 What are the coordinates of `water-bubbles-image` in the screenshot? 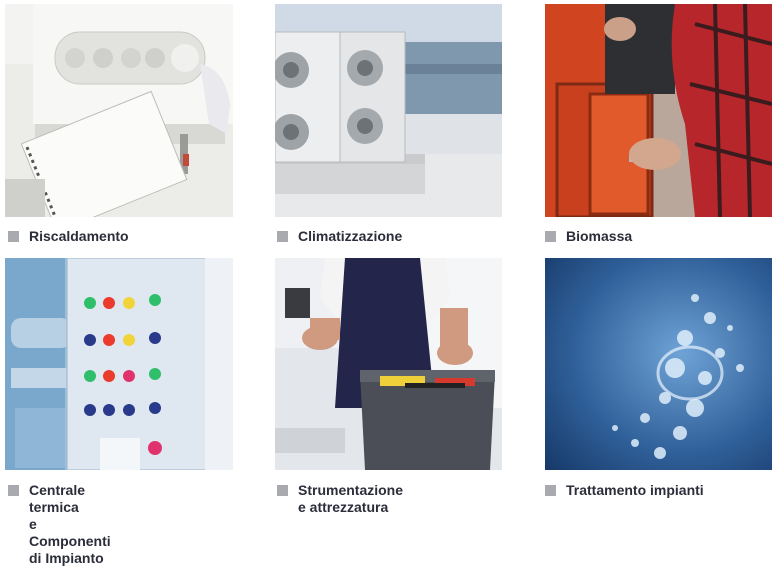 It's located at (658, 364).